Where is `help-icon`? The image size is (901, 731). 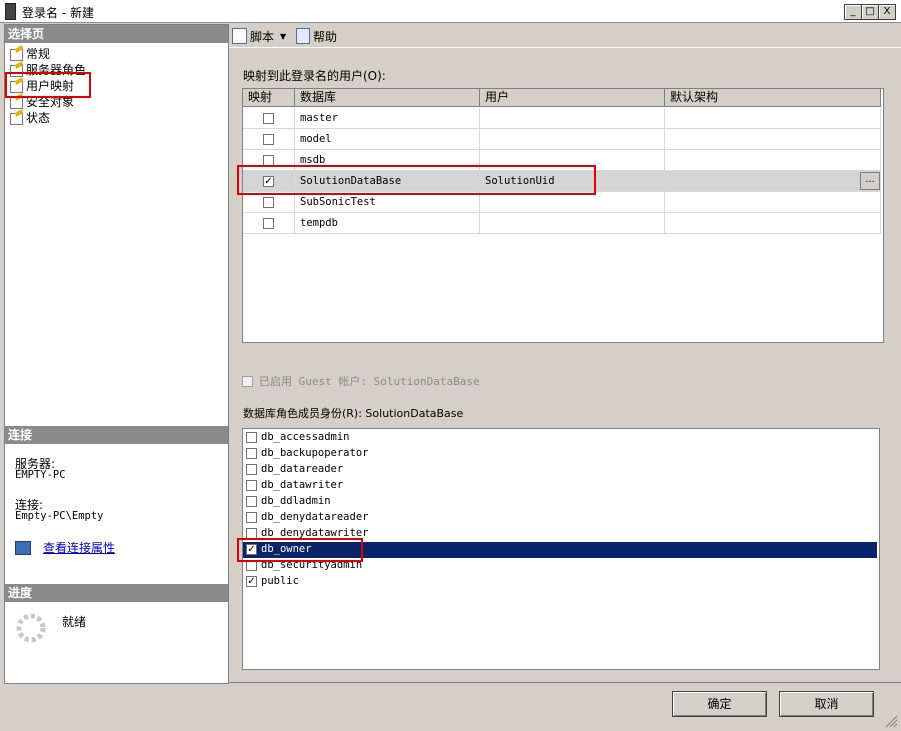 help-icon is located at coordinates (303, 36).